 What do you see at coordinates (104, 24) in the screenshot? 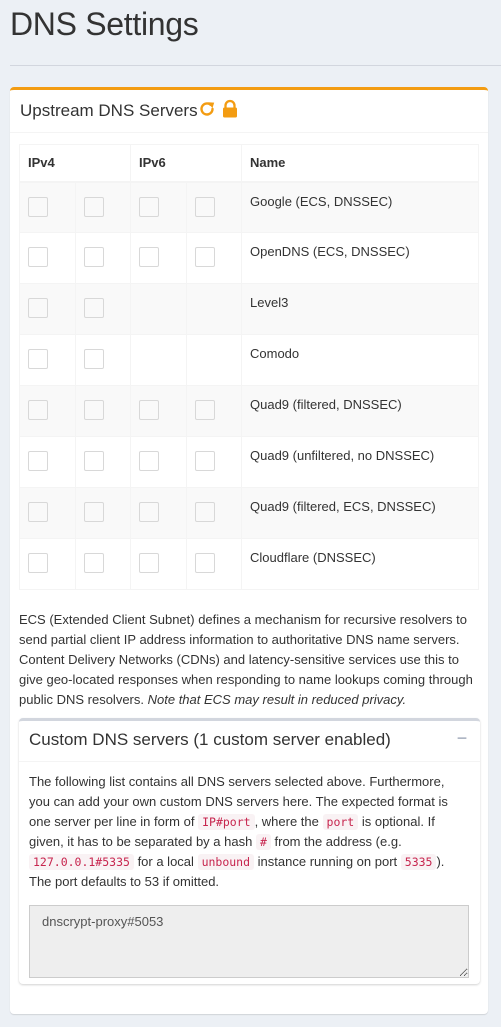
I see `page-title: DNS Settings` at bounding box center [104, 24].